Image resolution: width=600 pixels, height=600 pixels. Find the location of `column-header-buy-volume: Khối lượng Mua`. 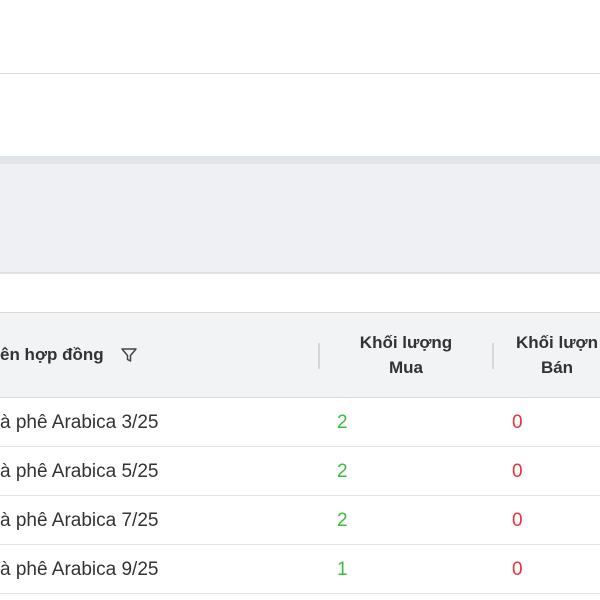

column-header-buy-volume: Khối lượng Mua is located at coordinates (406, 355).